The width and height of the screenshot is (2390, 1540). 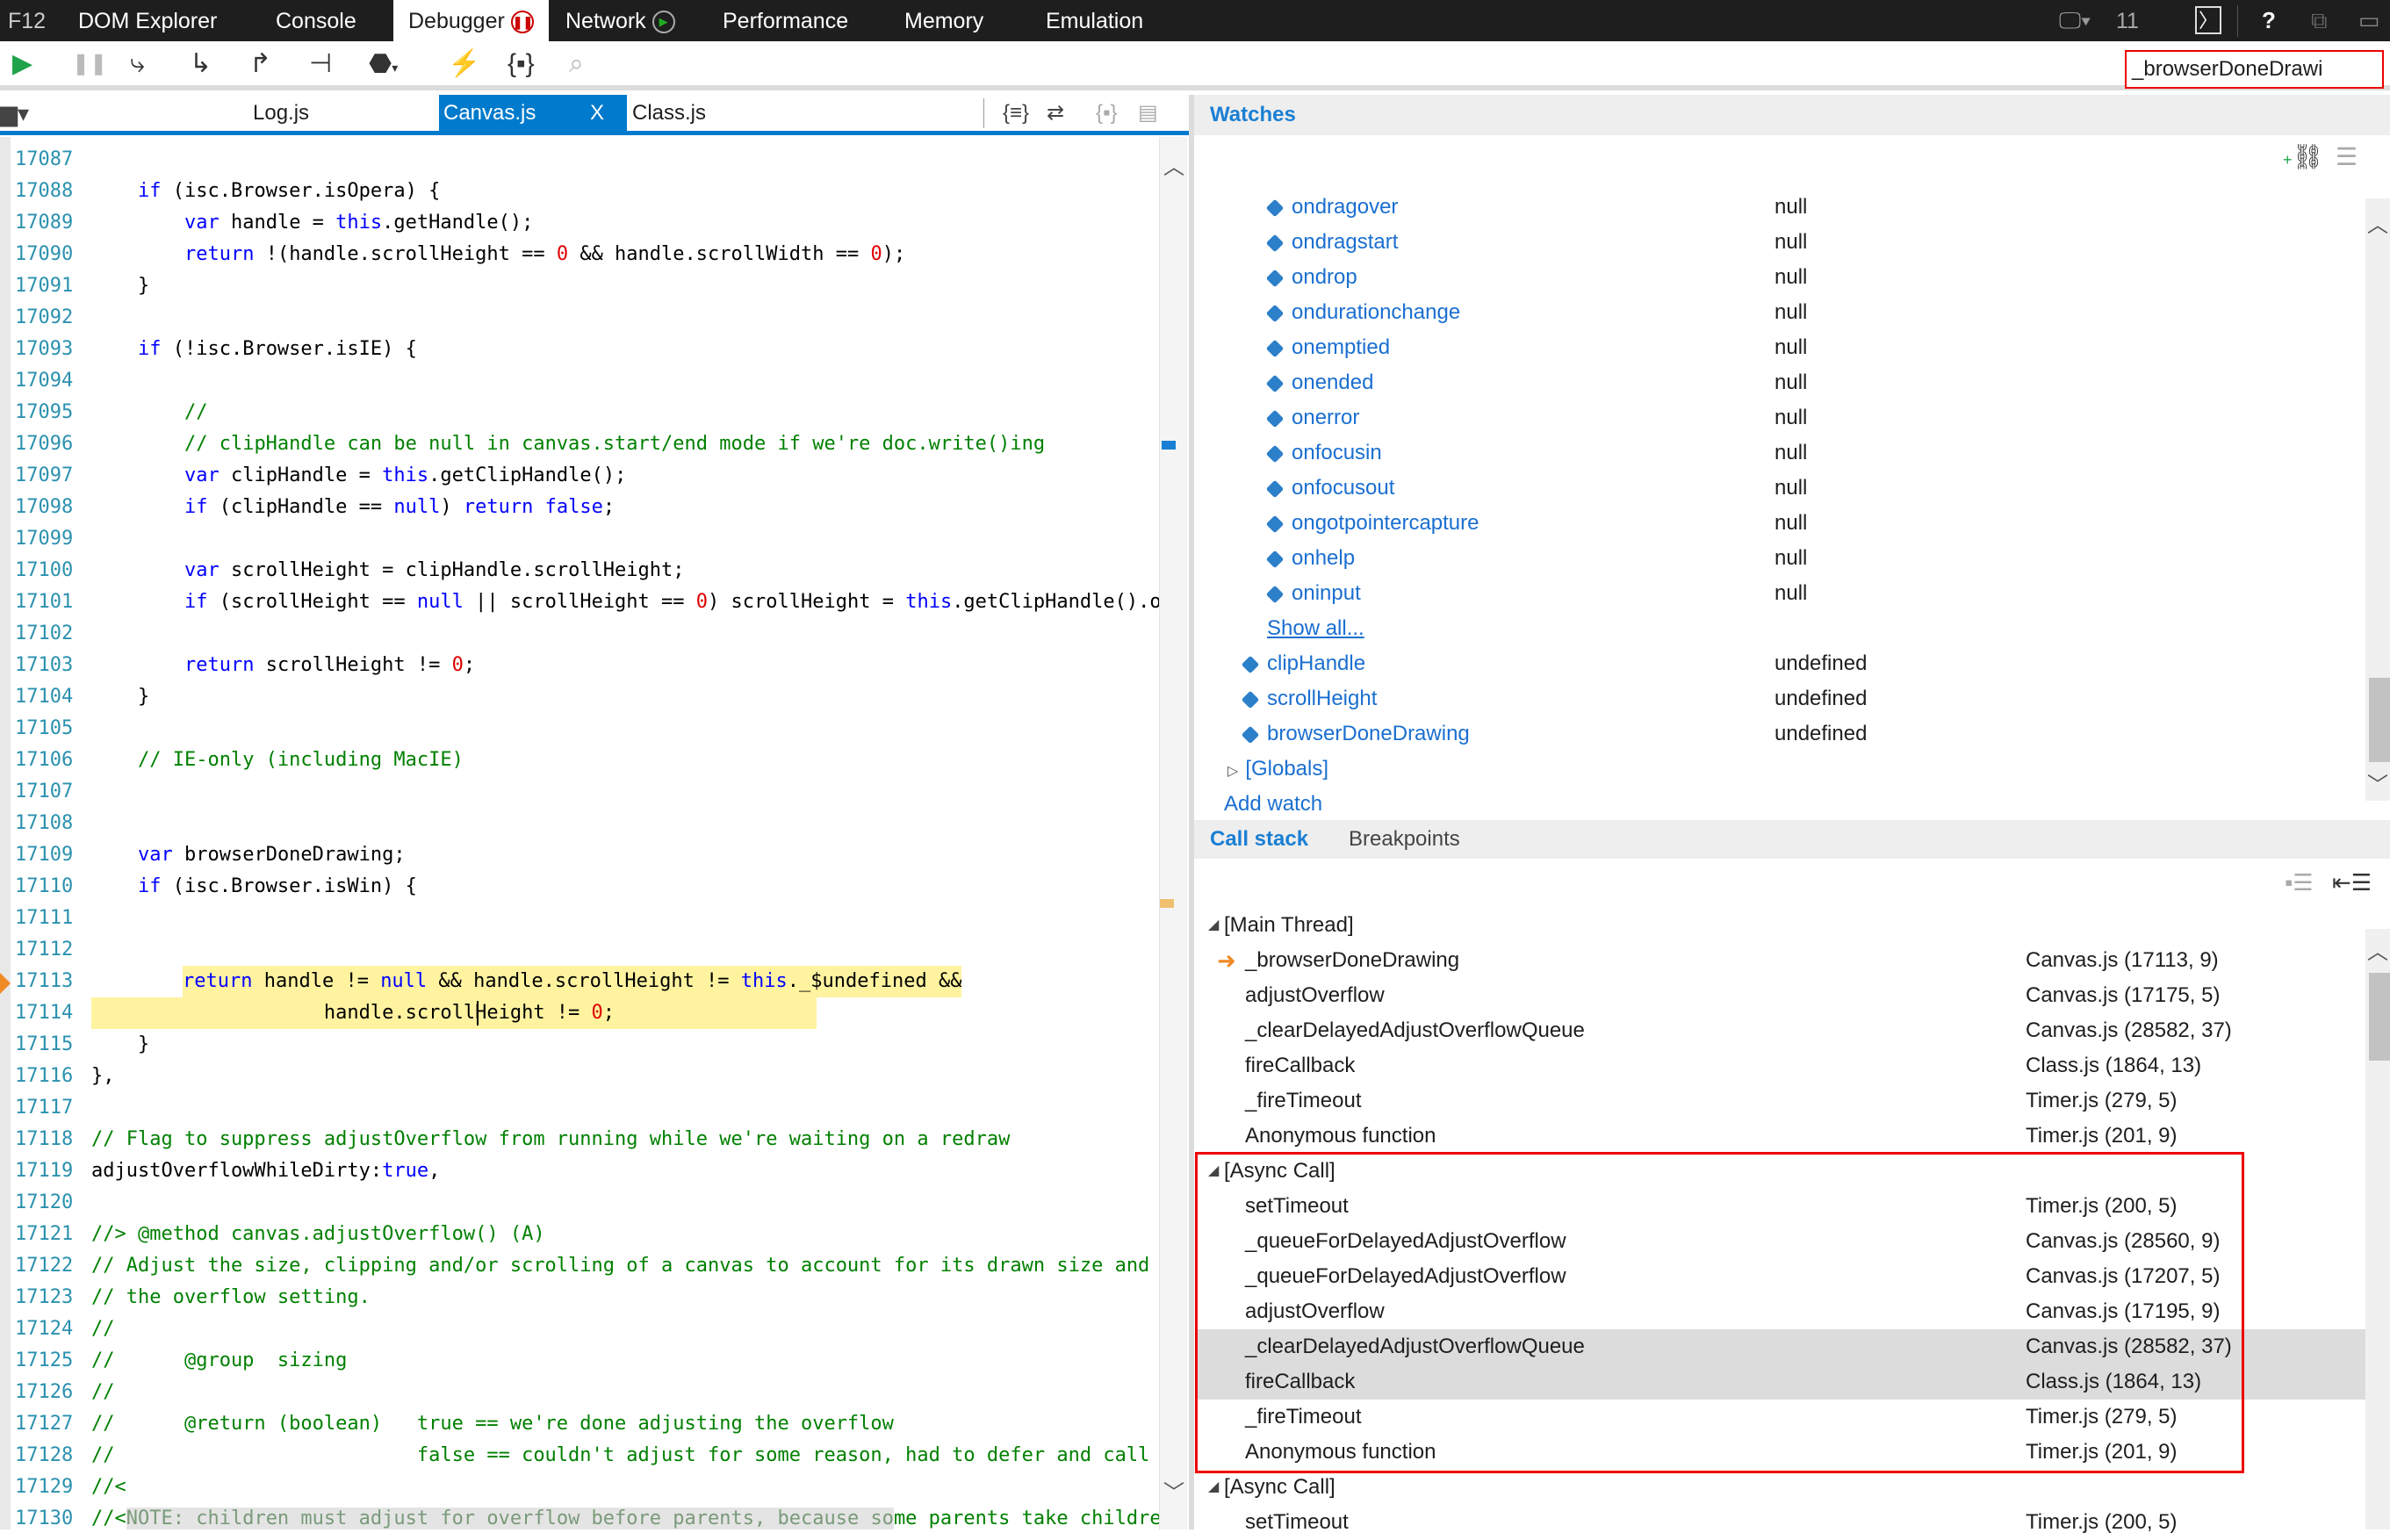 I want to click on line-number: 17120, so click(x=44, y=1203).